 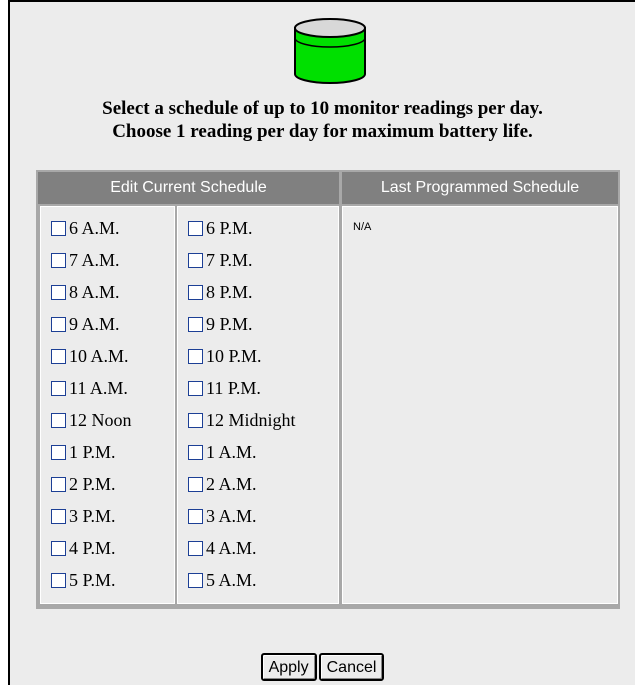 I want to click on schedule-time-row: 4 A.M., so click(x=222, y=548).